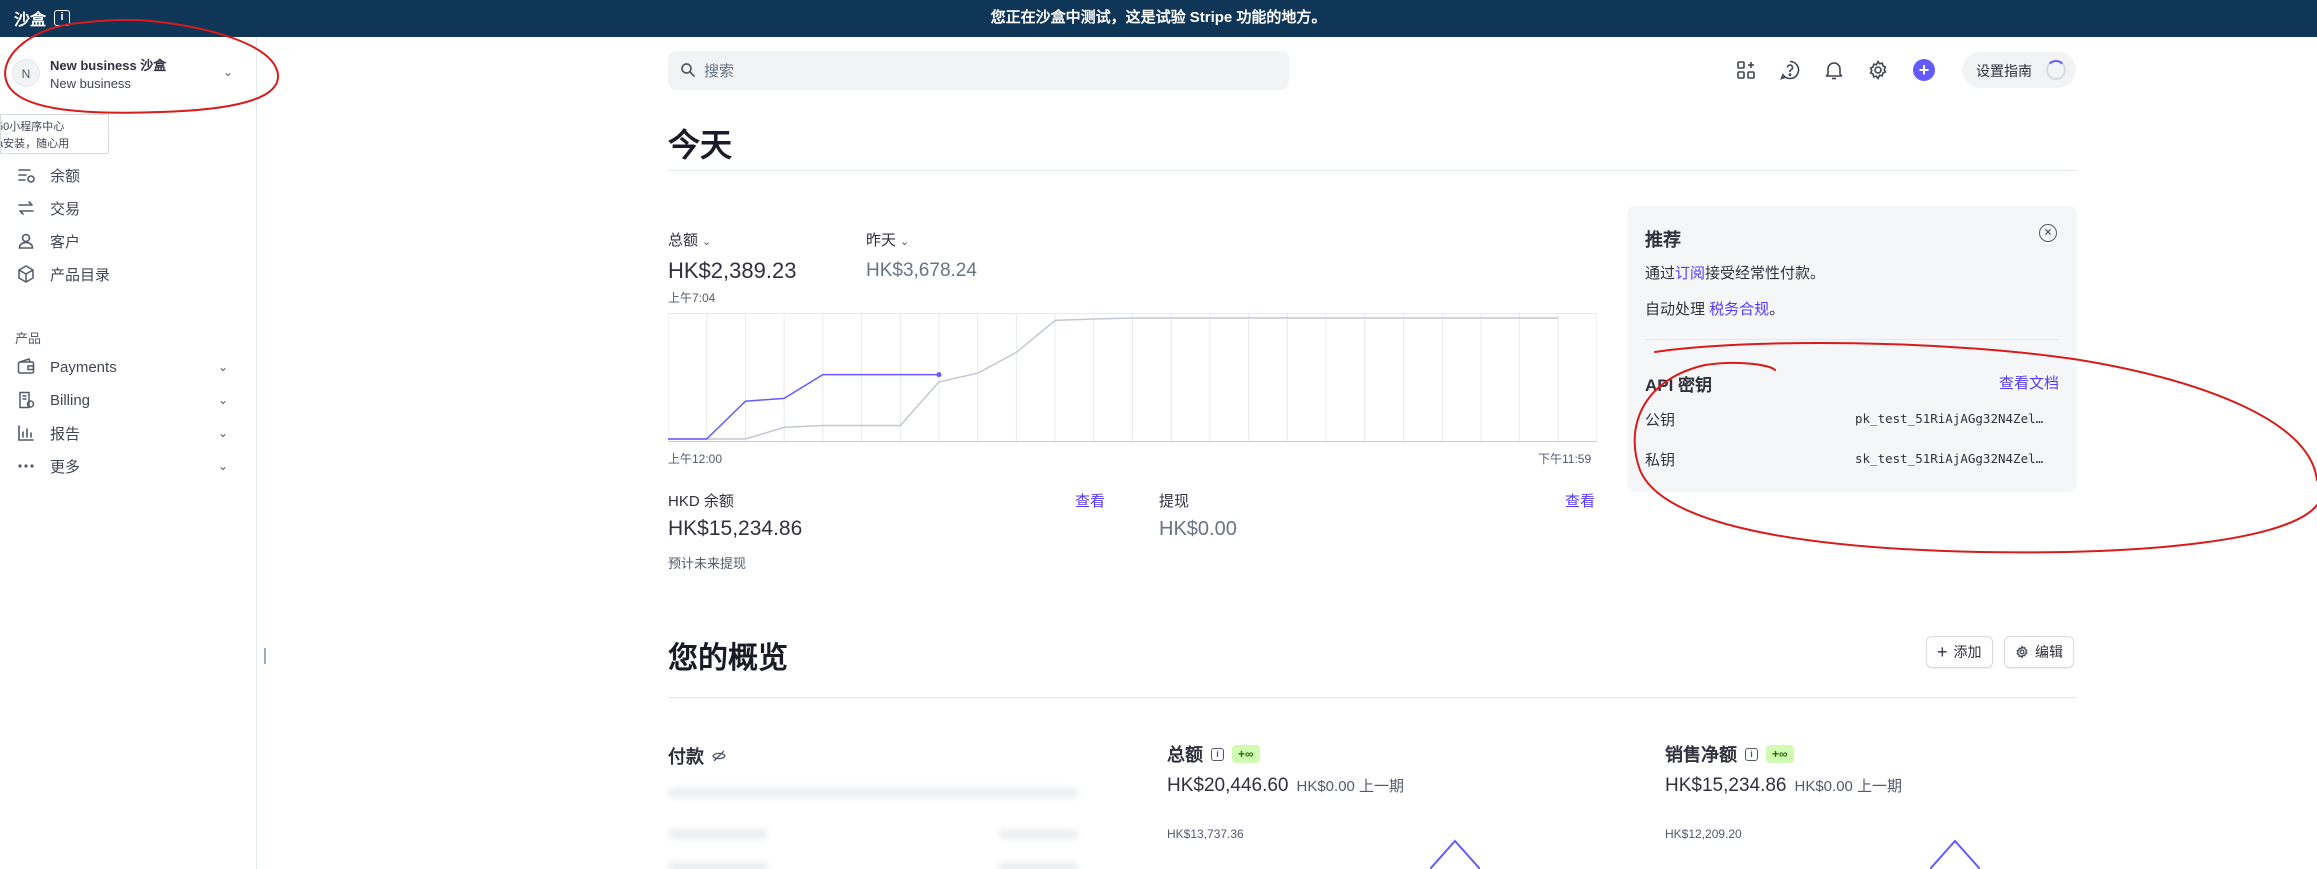  I want to click on recommendation-subscriptions: 通过订阅接受经常性付款。, so click(1735, 272).